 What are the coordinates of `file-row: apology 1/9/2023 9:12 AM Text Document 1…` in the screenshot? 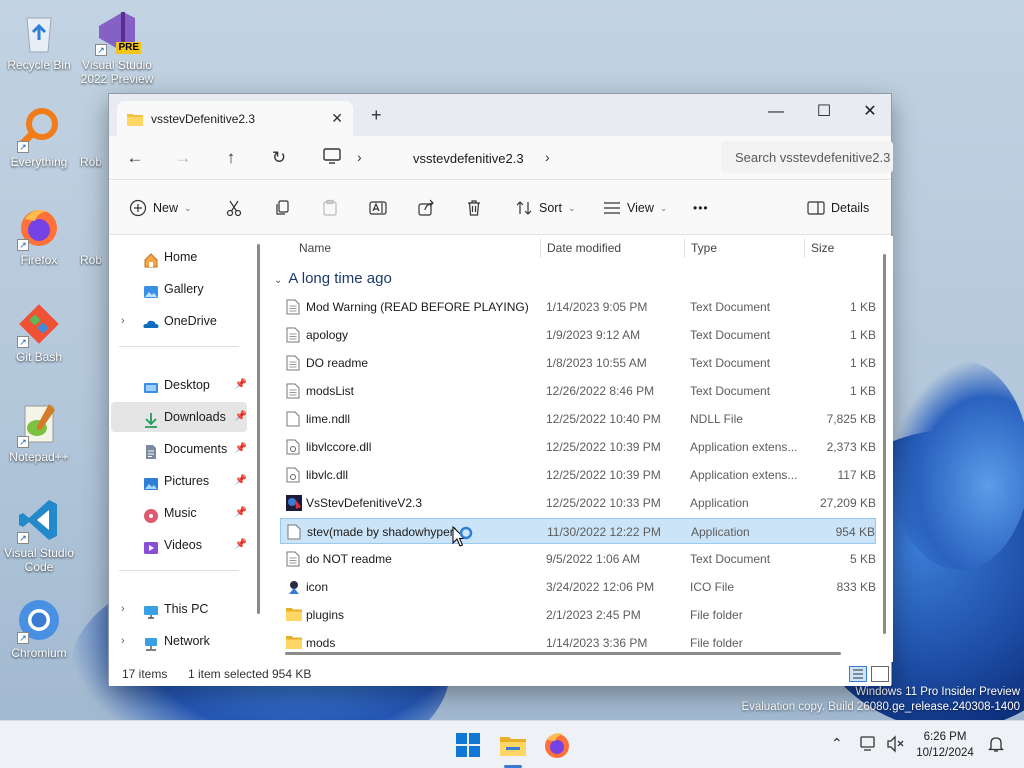 It's located at (578, 335).